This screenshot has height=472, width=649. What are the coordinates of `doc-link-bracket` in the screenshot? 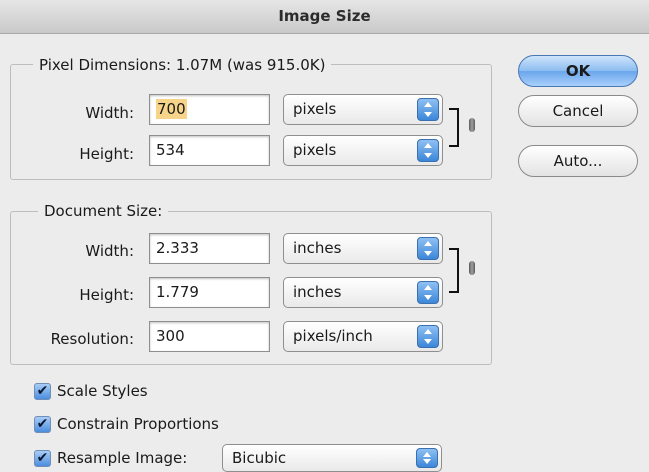 It's located at (454, 270).